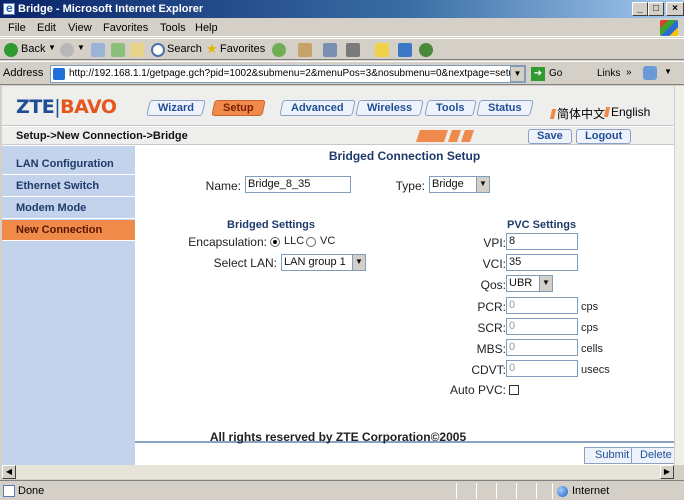 The image size is (684, 500). Describe the element at coordinates (212, 49) in the screenshot. I see `favorites-star-icon: ★` at that location.